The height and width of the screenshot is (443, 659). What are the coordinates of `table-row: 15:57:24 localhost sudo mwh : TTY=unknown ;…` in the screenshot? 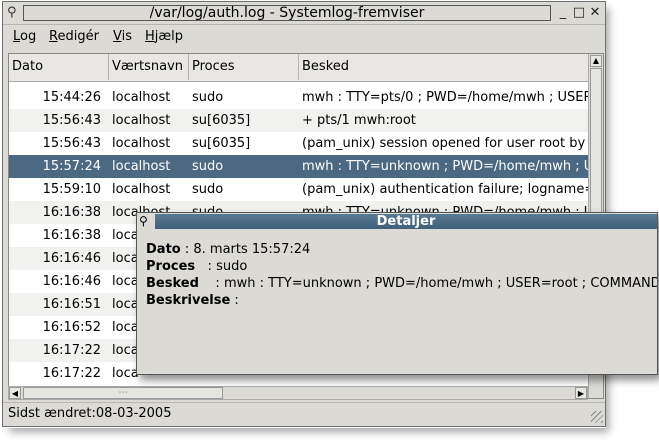 It's located at (299, 166).